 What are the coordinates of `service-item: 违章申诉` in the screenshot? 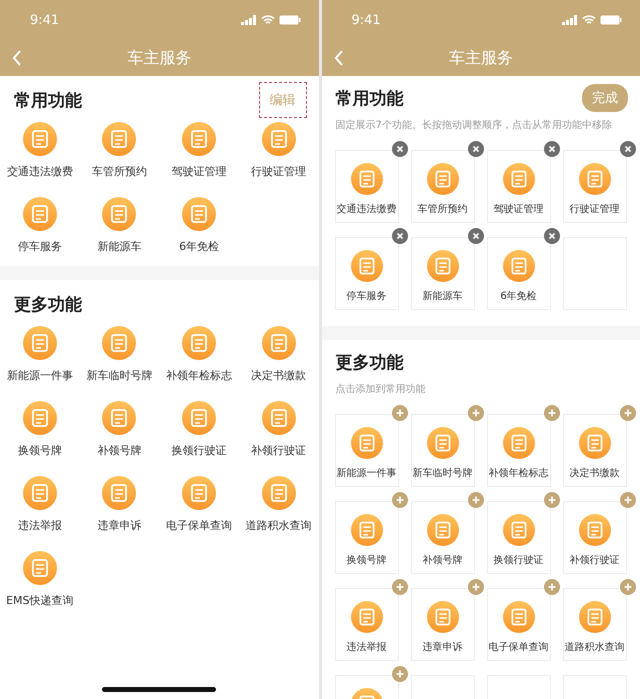 It's located at (120, 504).